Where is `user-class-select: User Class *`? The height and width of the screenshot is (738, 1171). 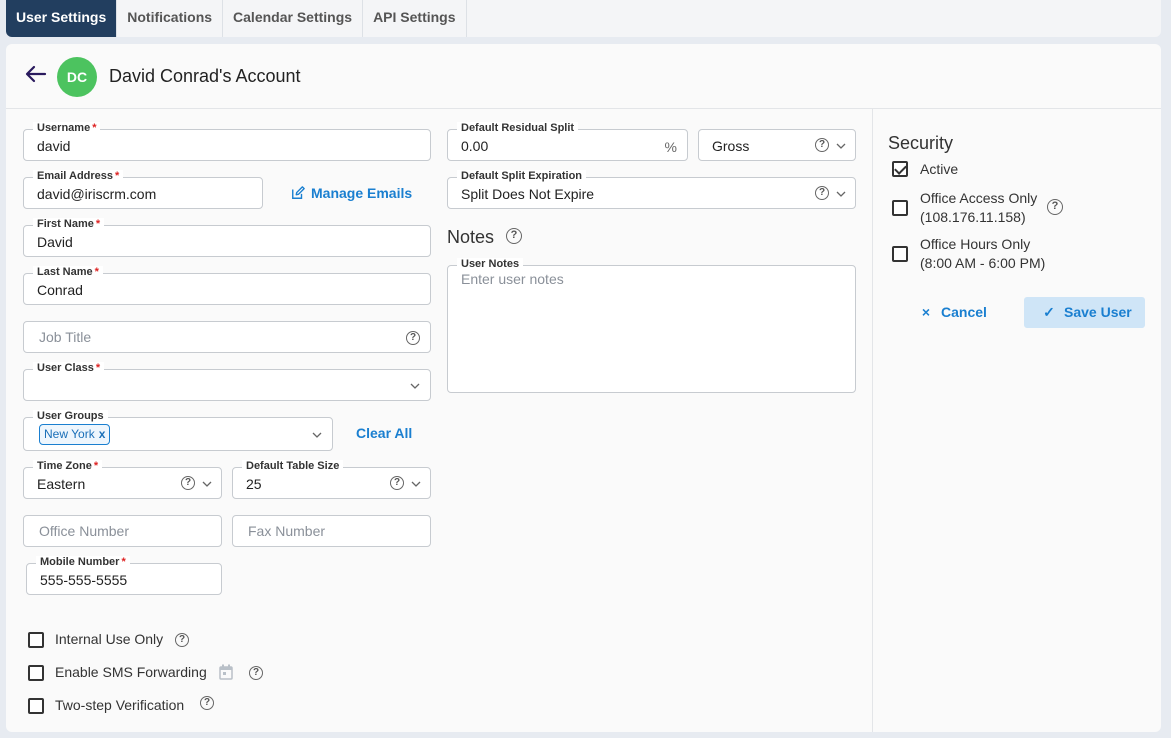
user-class-select: User Class * is located at coordinates (227, 381).